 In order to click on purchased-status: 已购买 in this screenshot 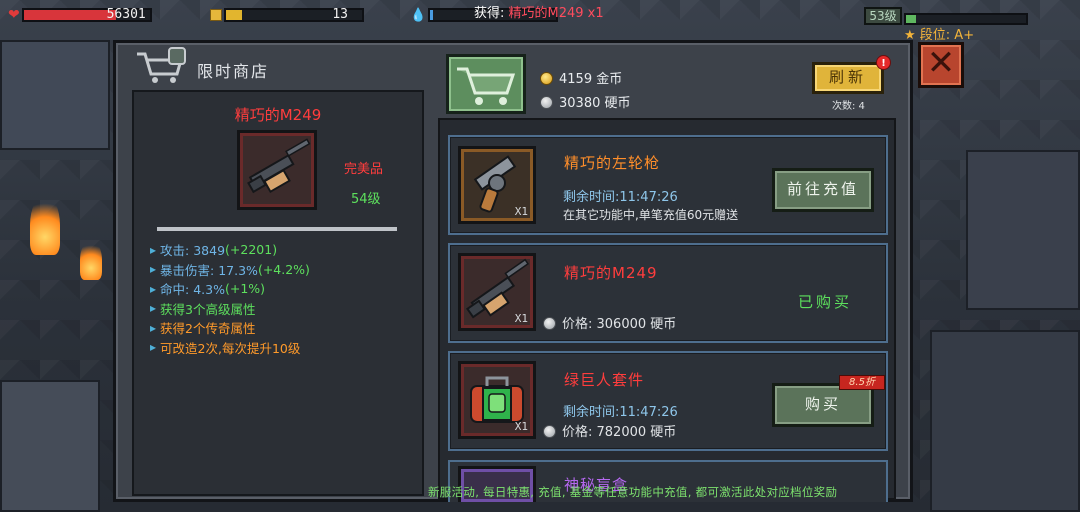, I will do `click(825, 302)`.